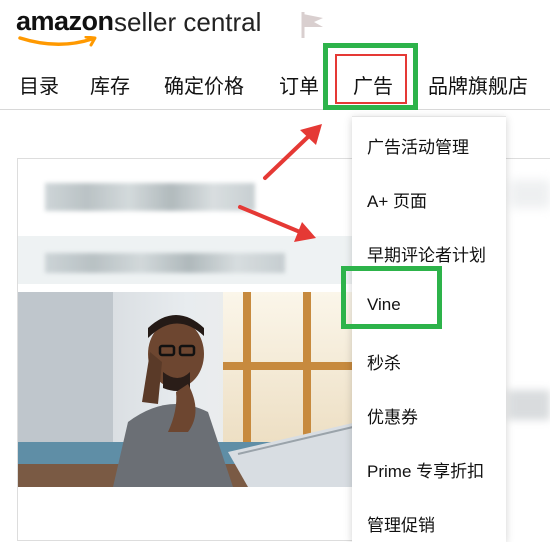 The height and width of the screenshot is (542, 550). I want to click on nav-item-brand-store: 品牌旗舰店, so click(478, 84).